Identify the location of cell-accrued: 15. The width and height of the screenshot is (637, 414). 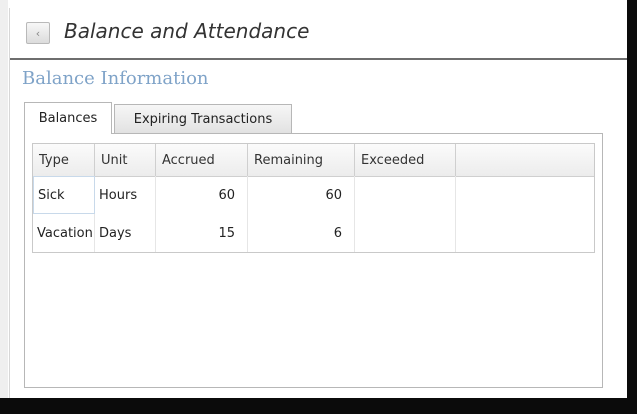
(202, 233).